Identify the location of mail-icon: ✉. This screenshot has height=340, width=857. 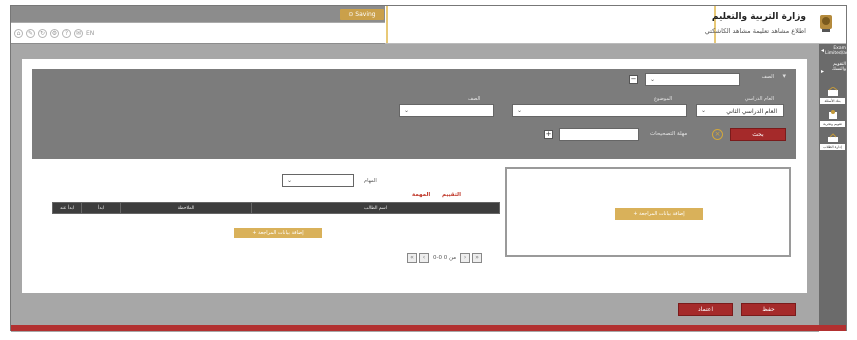
(78, 33).